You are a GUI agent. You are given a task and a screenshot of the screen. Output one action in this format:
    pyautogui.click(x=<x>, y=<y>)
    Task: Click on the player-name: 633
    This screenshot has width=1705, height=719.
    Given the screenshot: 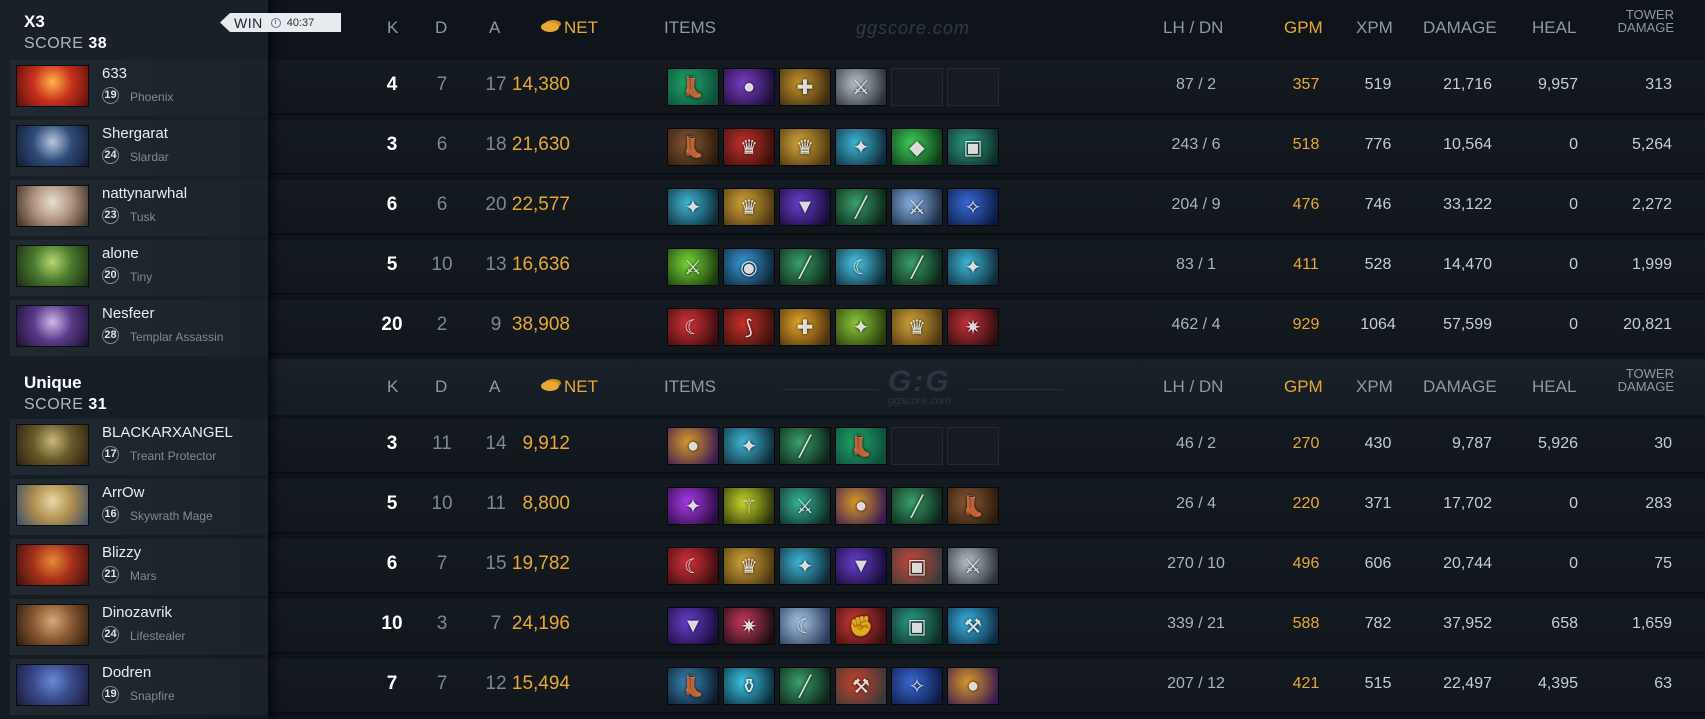 What is the action you would take?
    pyautogui.click(x=114, y=73)
    